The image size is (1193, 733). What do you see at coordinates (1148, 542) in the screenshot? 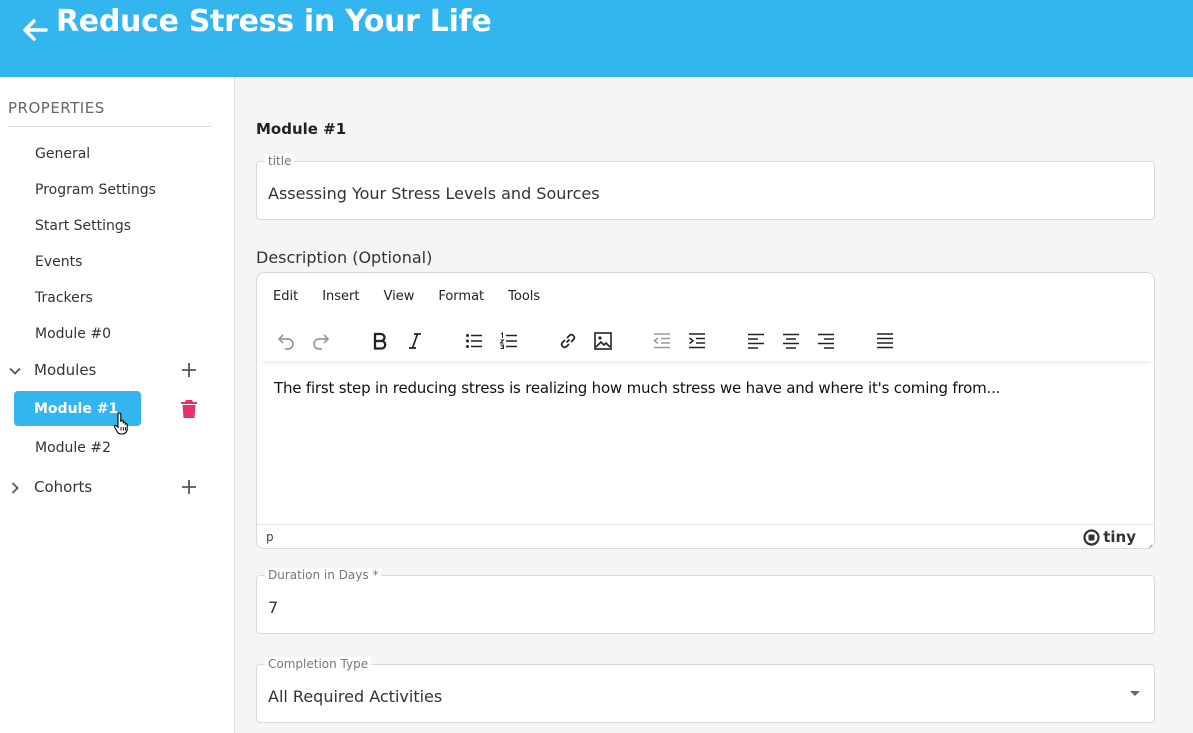
I see `resize-handle-icon` at bounding box center [1148, 542].